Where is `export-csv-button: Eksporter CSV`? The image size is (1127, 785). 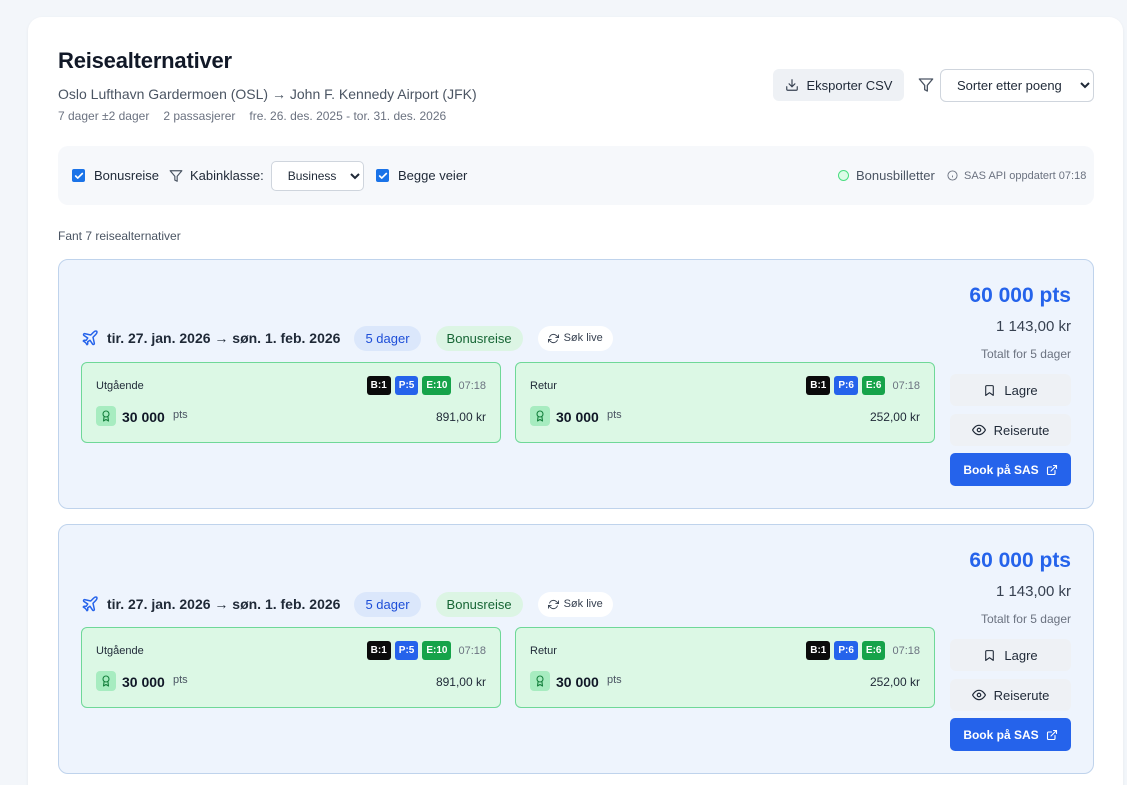
export-csv-button: Eksporter CSV is located at coordinates (838, 85).